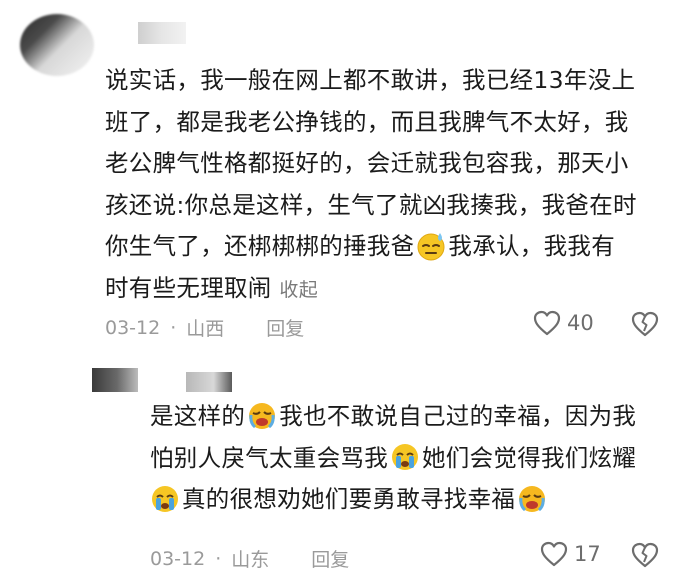  I want to click on reply-line: 真的很想劝她们要勇敢寻找幸福, so click(393, 500).